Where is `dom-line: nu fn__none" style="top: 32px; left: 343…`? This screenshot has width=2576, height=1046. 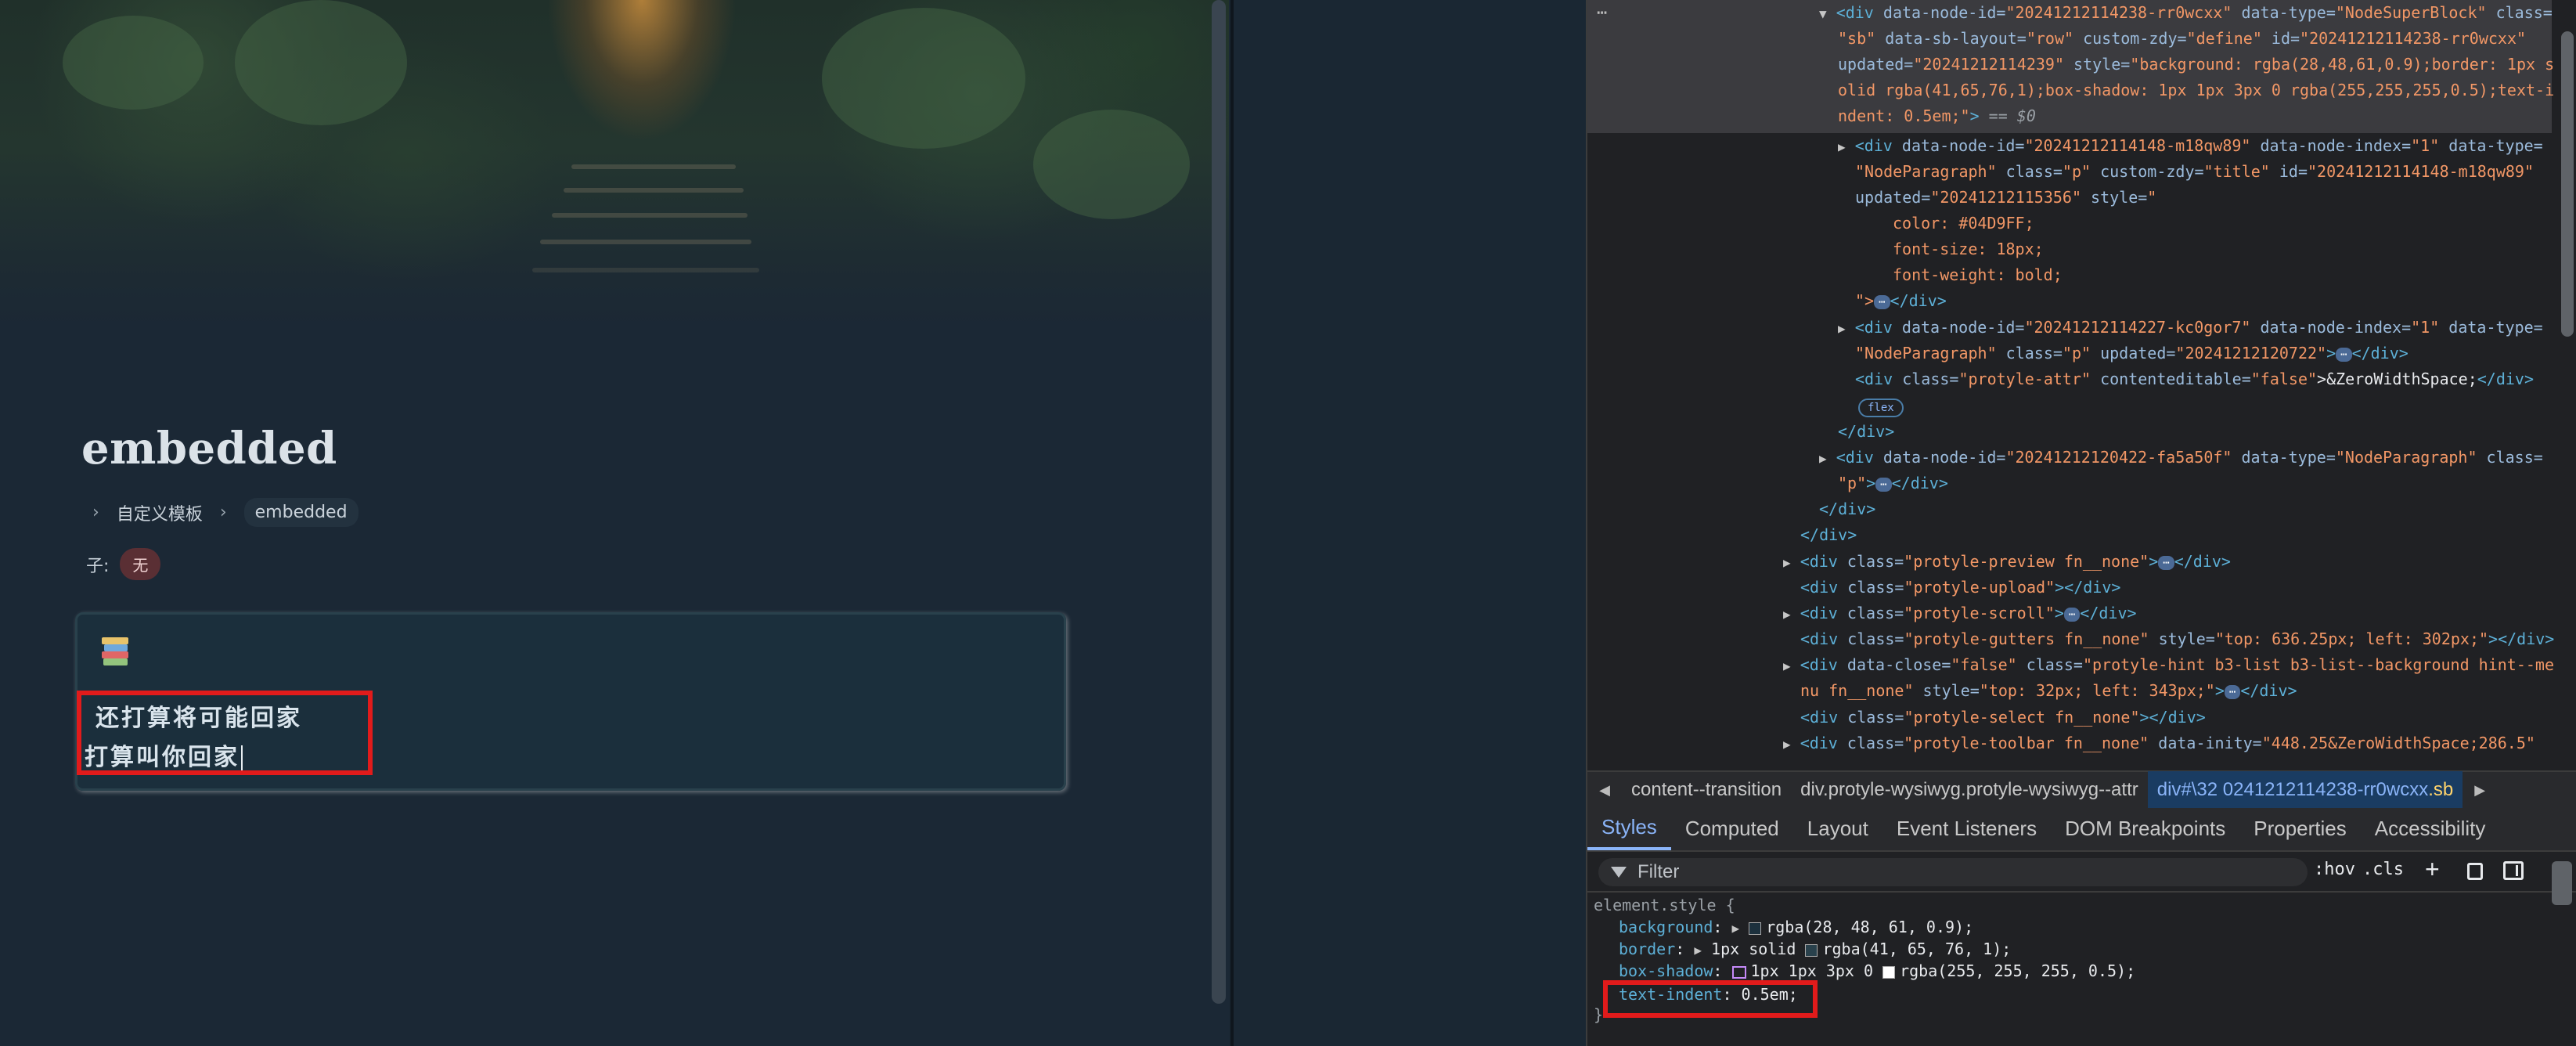
dom-line: nu fn__none" style="top: 32px; left: 343… is located at coordinates (2048, 691).